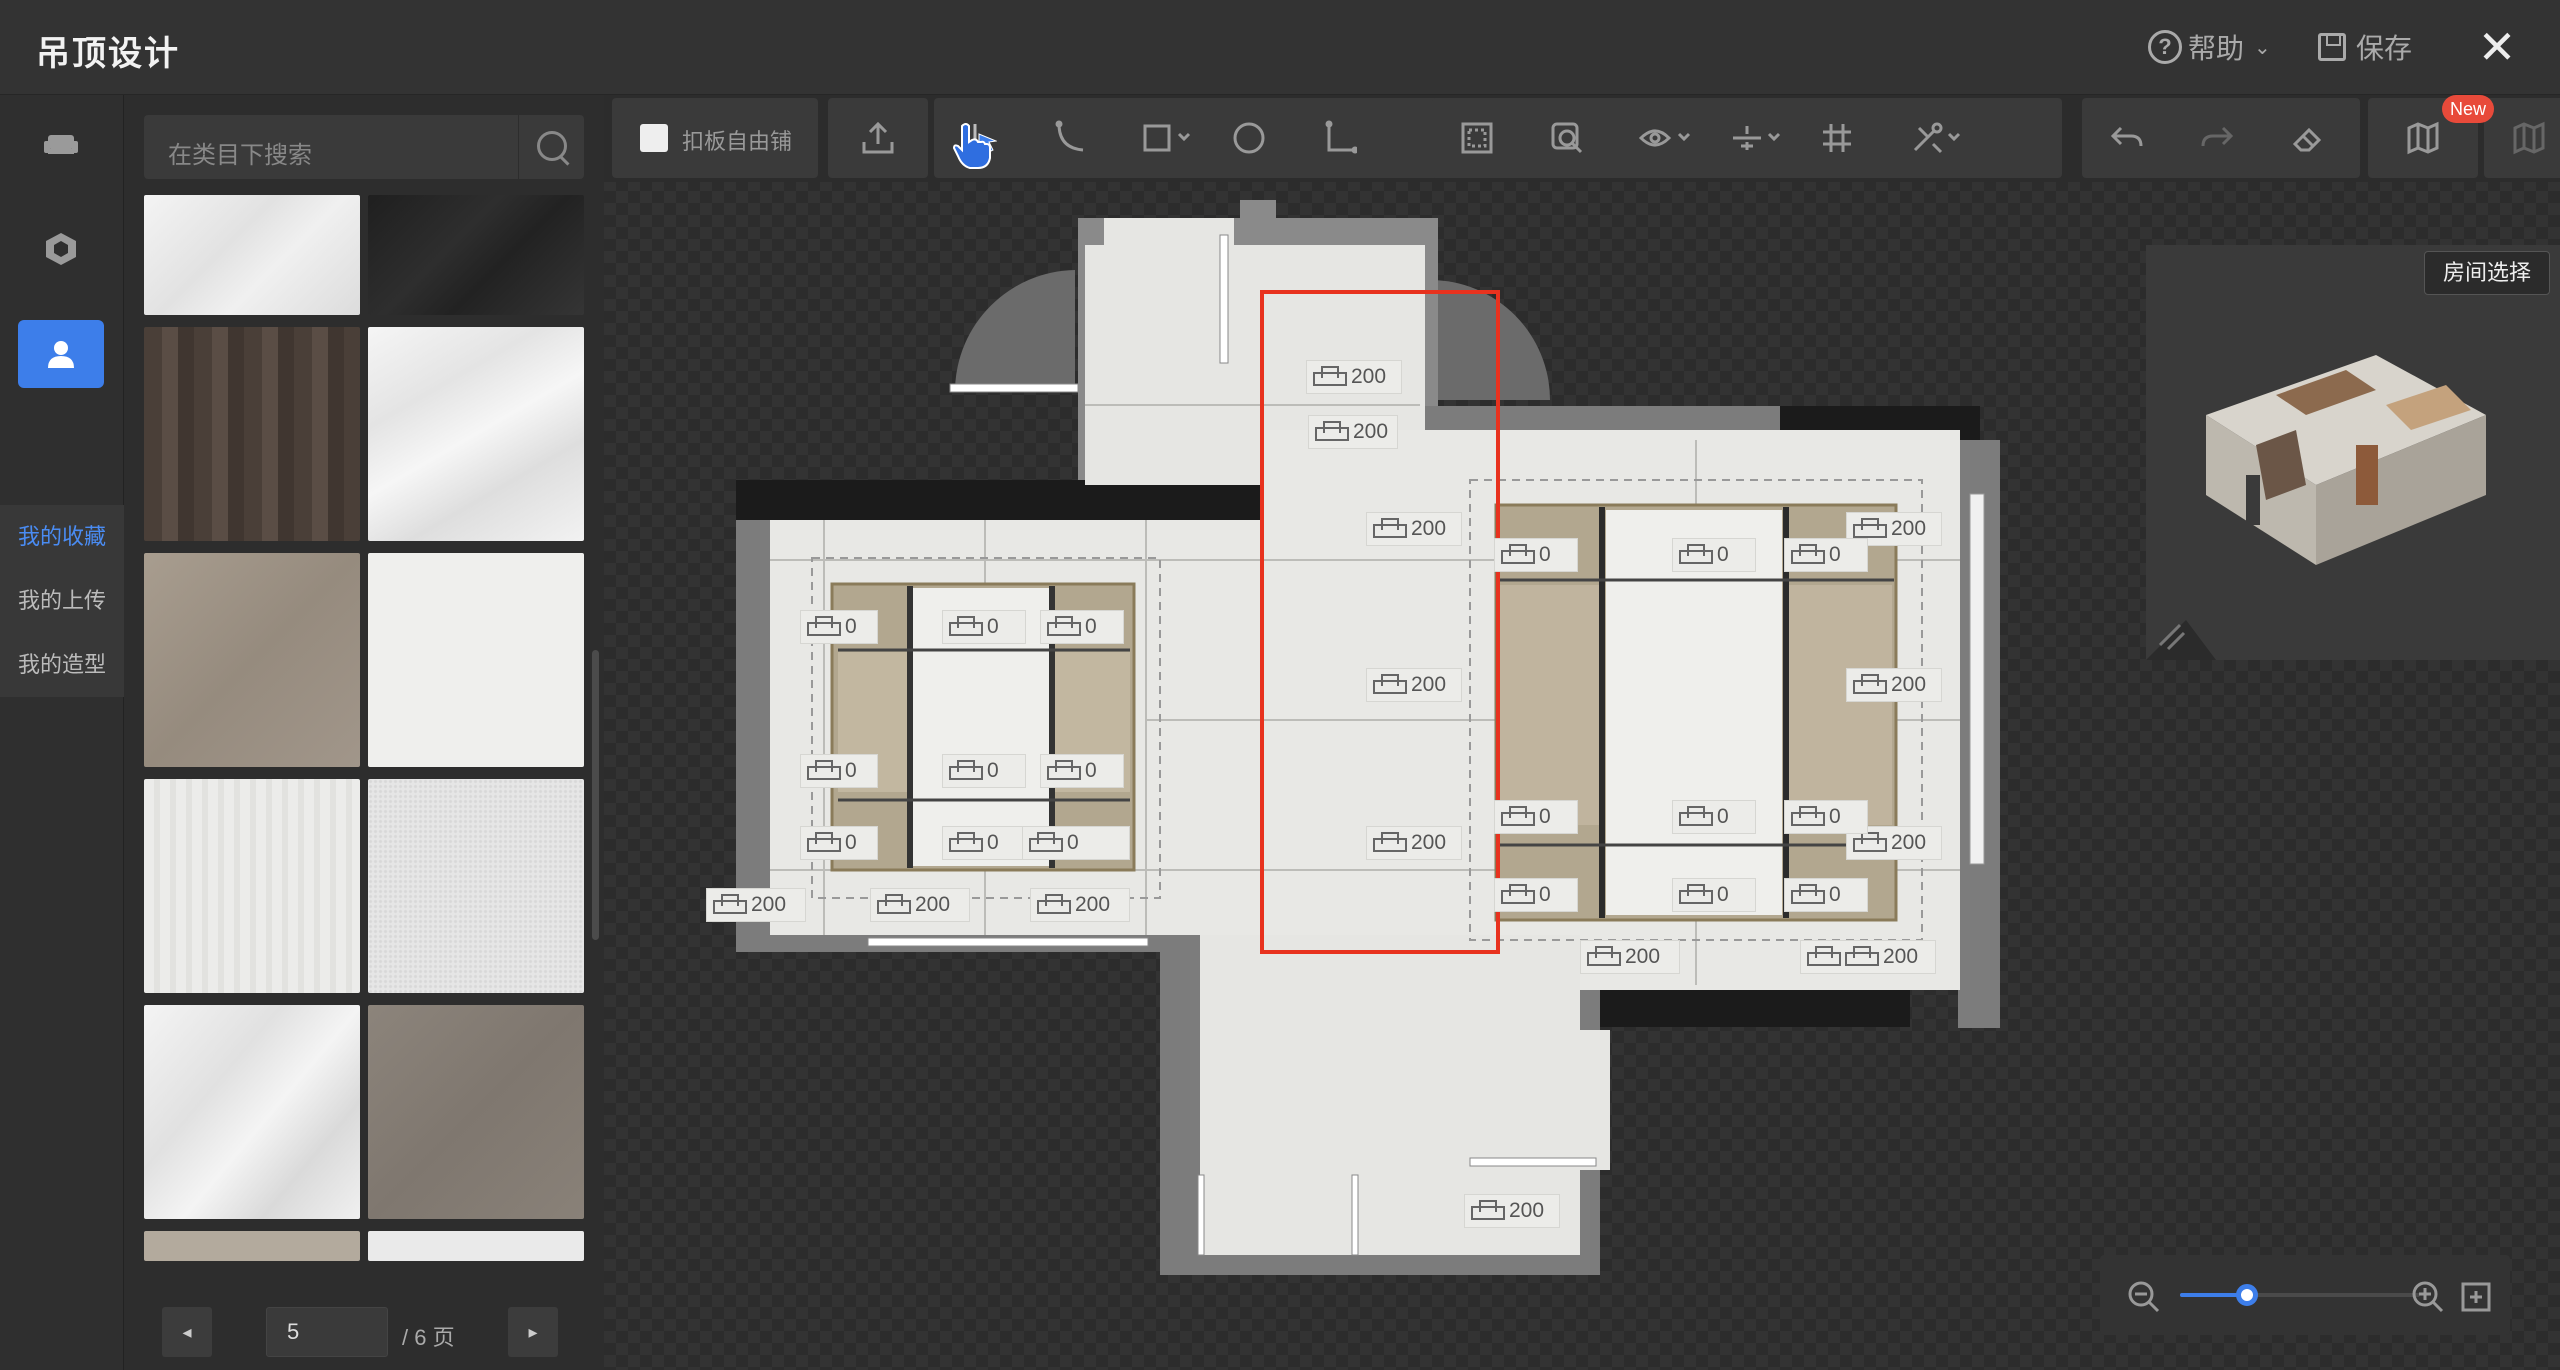 The width and height of the screenshot is (2560, 1370). I want to click on zoom-in-icon, so click(2428, 1299).